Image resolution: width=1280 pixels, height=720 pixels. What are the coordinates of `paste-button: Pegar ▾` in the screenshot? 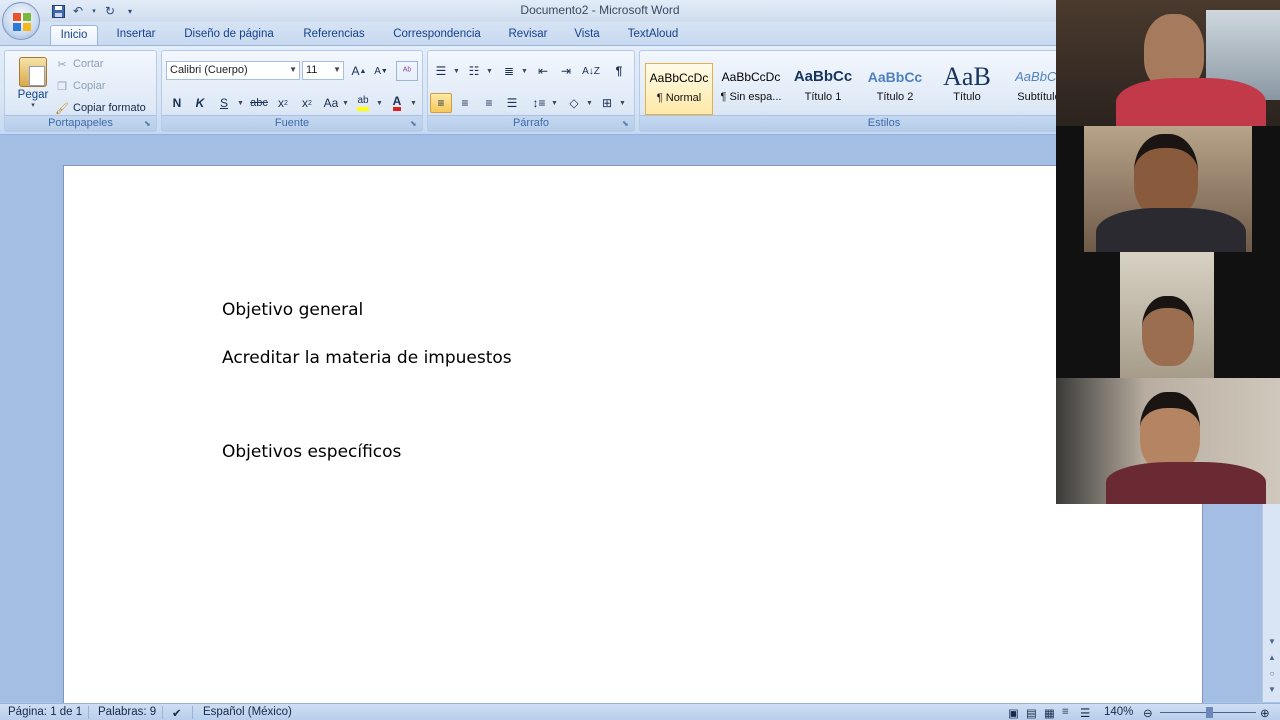 It's located at (33, 84).